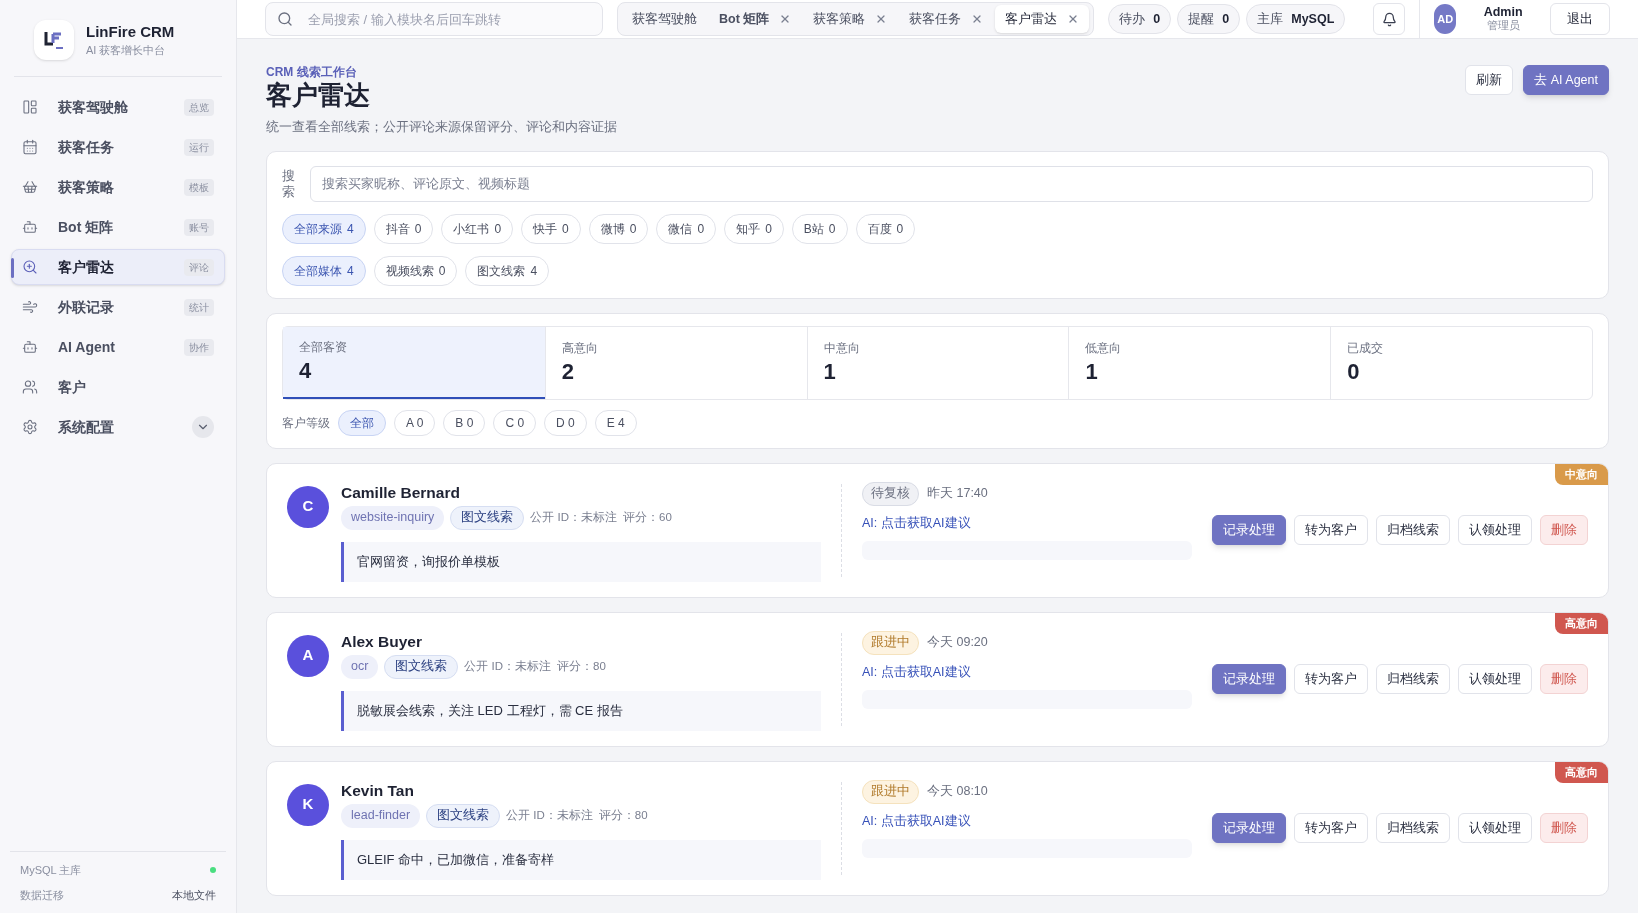  What do you see at coordinates (30, 227) in the screenshot?
I see `robot-icon` at bounding box center [30, 227].